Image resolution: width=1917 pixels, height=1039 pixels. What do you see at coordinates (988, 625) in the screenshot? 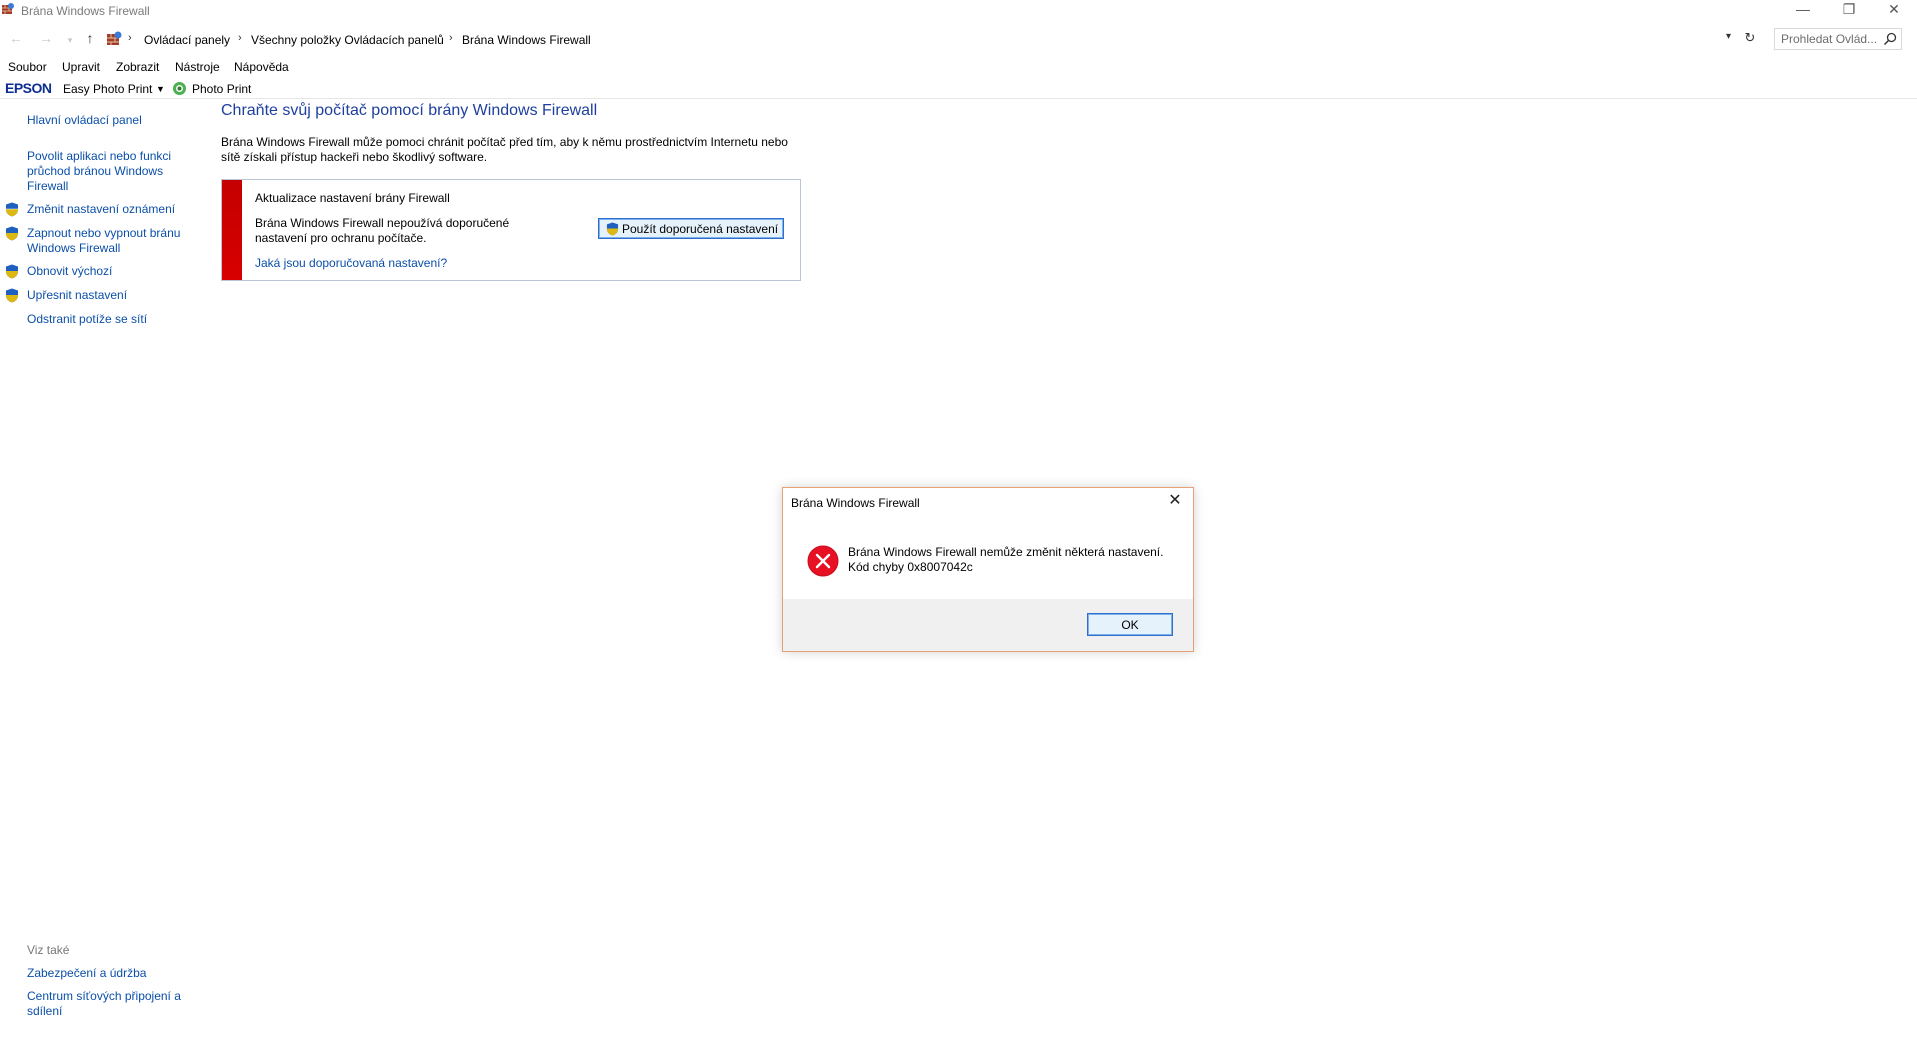
I see `dialog-footer: OK` at bounding box center [988, 625].